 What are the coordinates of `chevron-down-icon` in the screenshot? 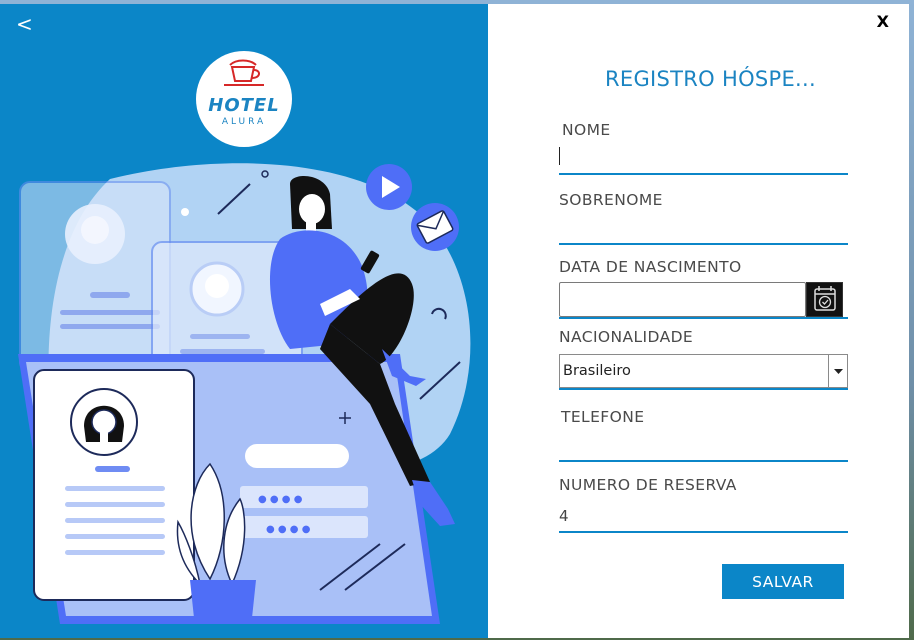 It's located at (838, 371).